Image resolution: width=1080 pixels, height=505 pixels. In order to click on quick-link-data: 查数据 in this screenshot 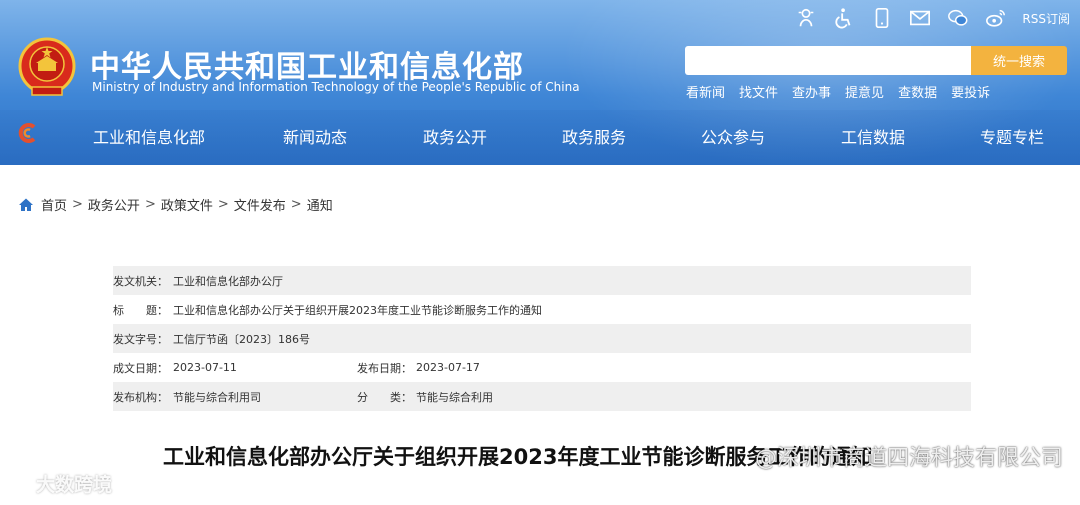, I will do `click(917, 91)`.